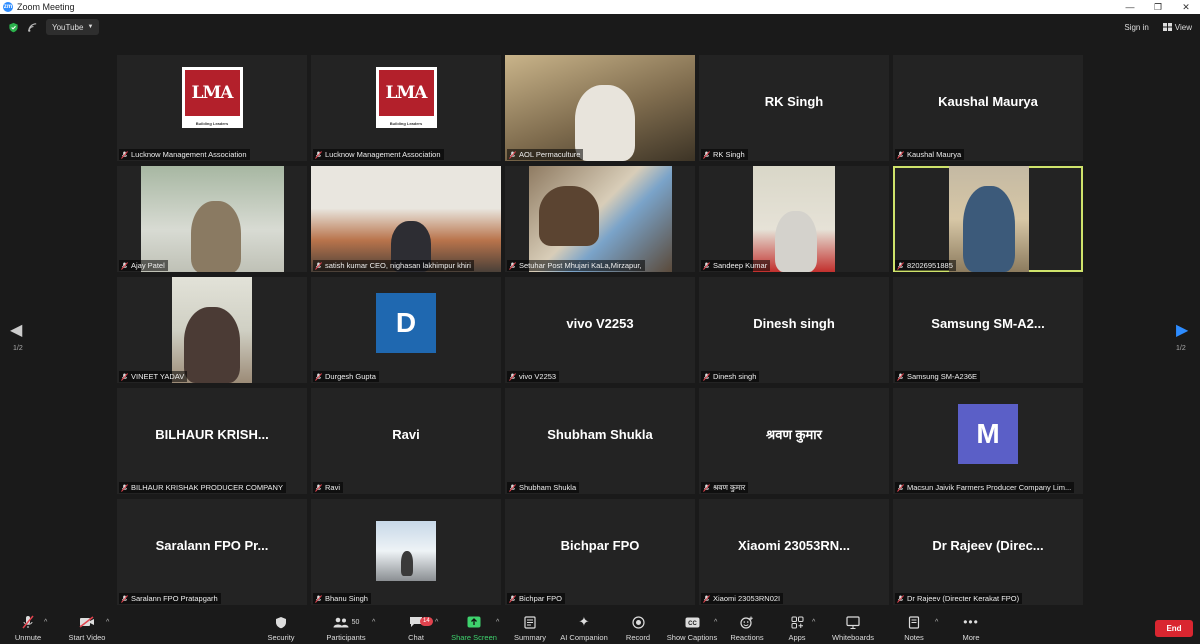 This screenshot has width=1200, height=644. What do you see at coordinates (212, 330) in the screenshot?
I see `participant-tile: VINEET YADAV` at bounding box center [212, 330].